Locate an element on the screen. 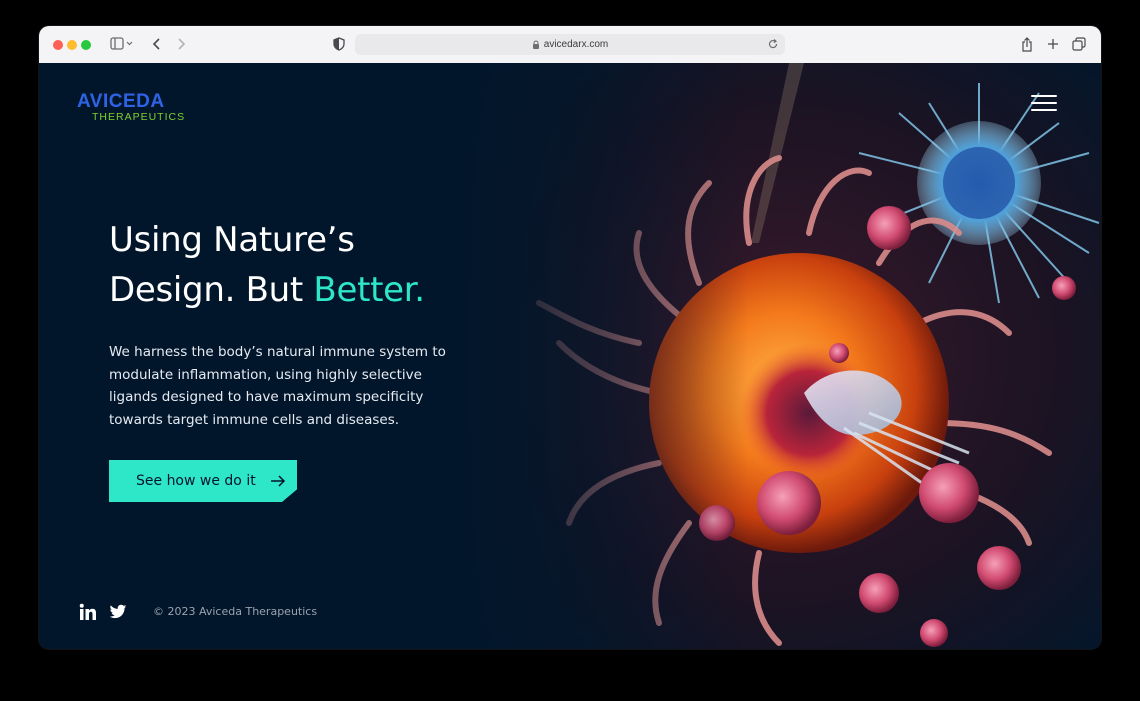 This screenshot has height=701, width=1140. address-bar: avicedarx.com is located at coordinates (570, 44).